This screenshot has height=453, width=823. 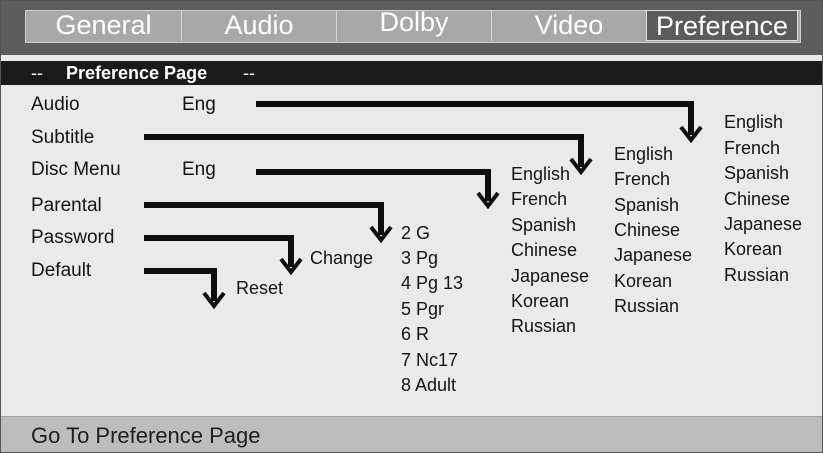 I want to click on audio-language-option: Chinese, so click(x=757, y=199).